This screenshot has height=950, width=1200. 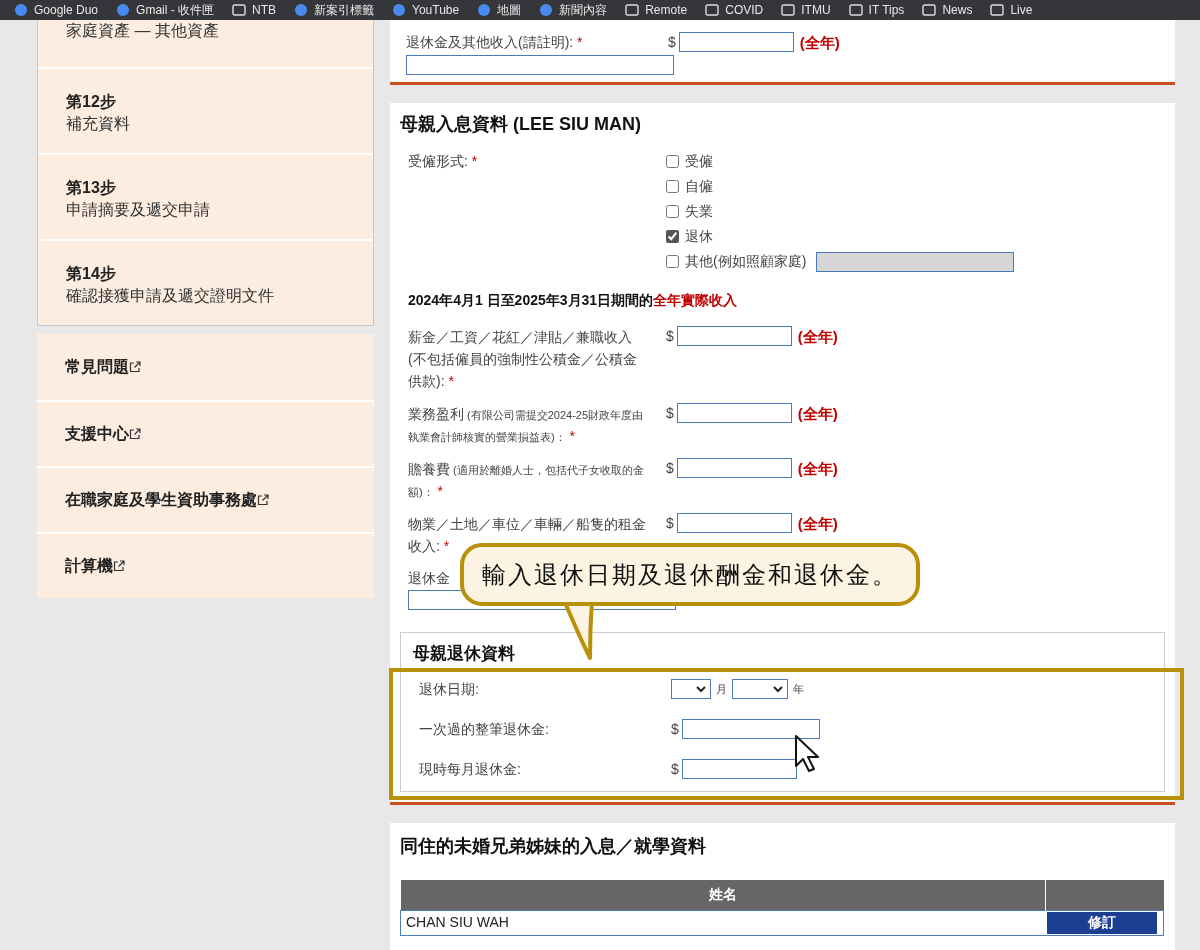 I want to click on bookmark: YouTube, so click(x=426, y=10).